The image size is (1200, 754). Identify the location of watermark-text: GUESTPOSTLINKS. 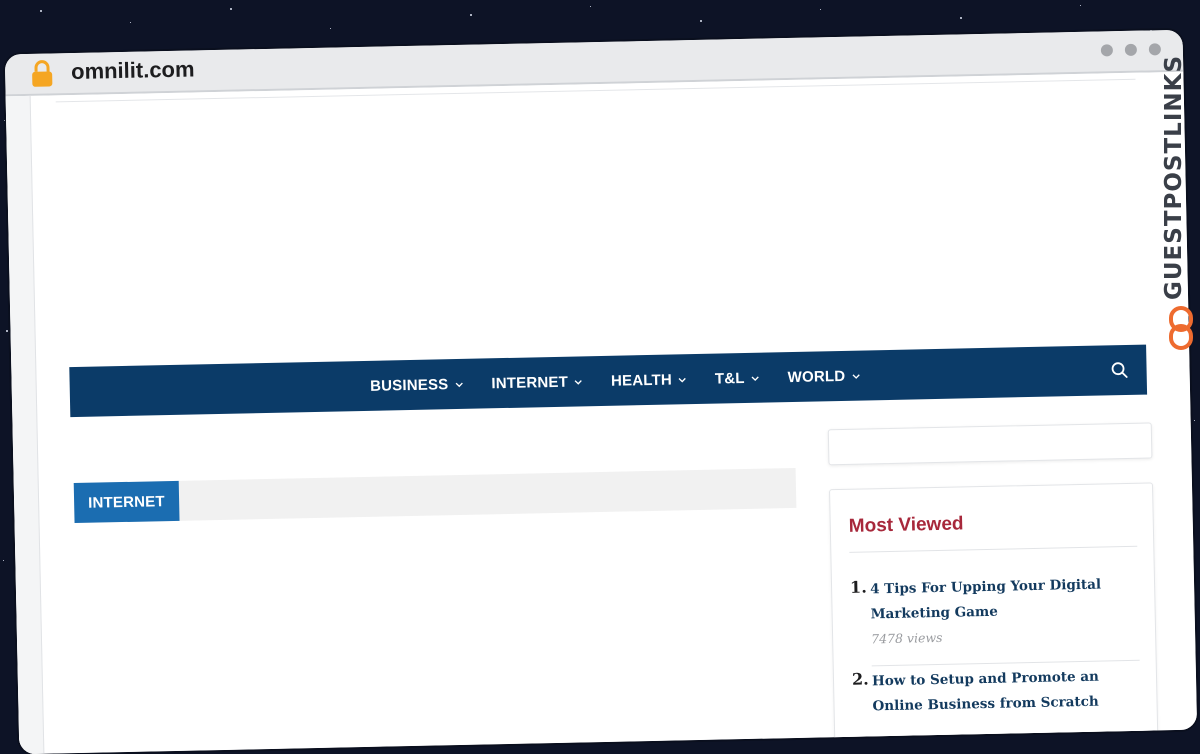
(1174, 177).